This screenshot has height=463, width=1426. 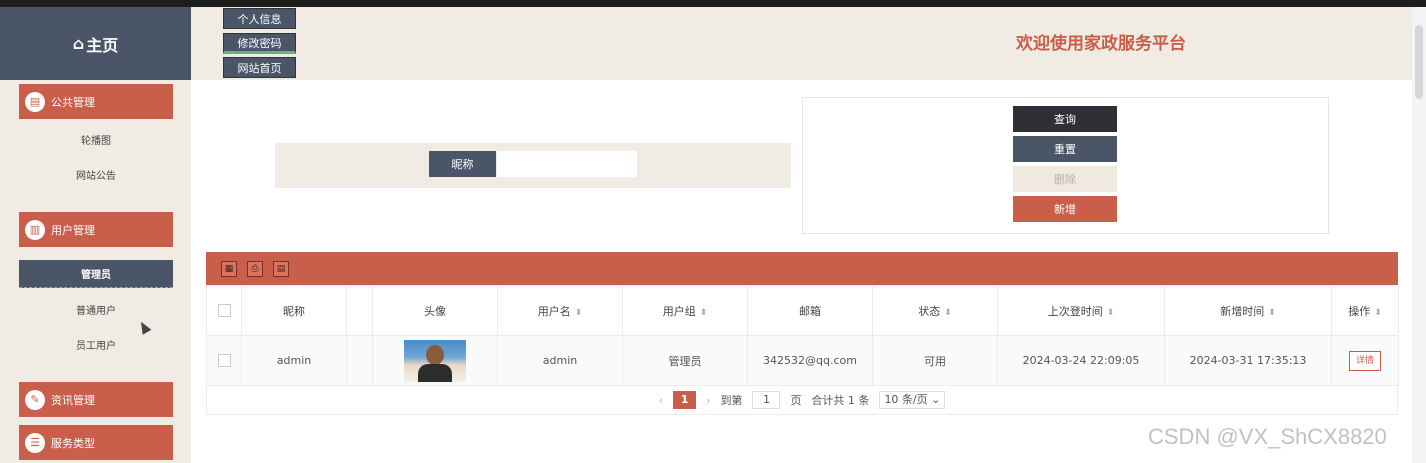 What do you see at coordinates (1419, 62) in the screenshot?
I see `scrollbar-thumb` at bounding box center [1419, 62].